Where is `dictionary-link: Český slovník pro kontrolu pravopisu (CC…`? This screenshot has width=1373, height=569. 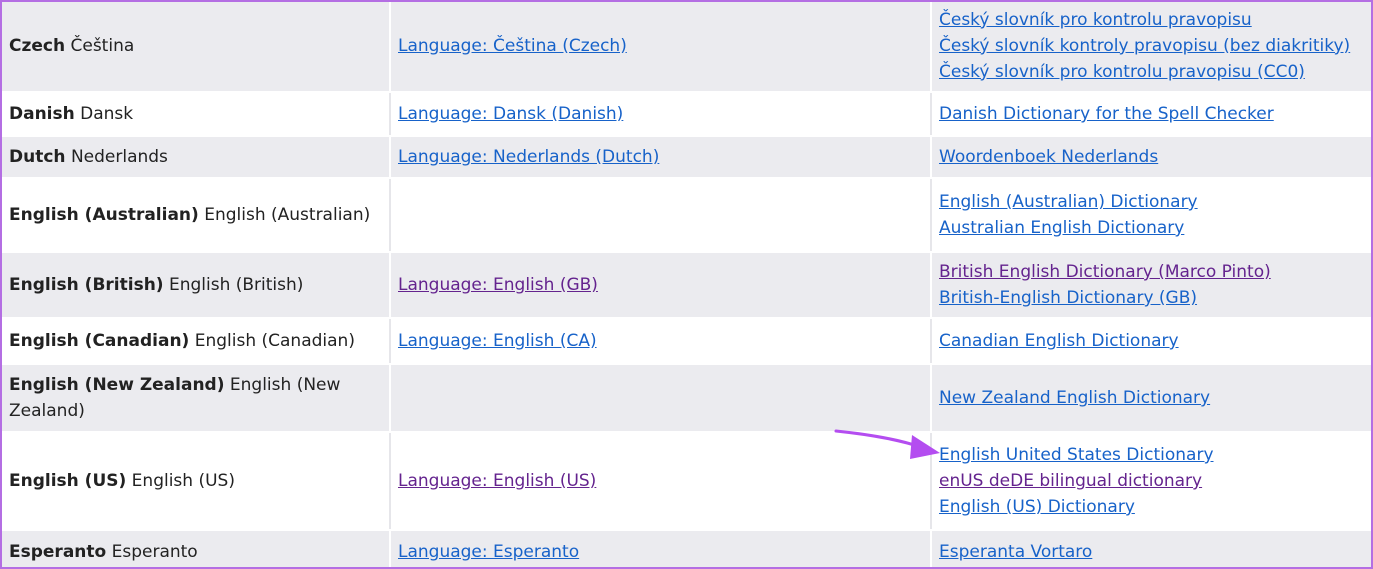
dictionary-link: Český slovník pro kontrolu pravopisu (CC… is located at coordinates (1122, 72).